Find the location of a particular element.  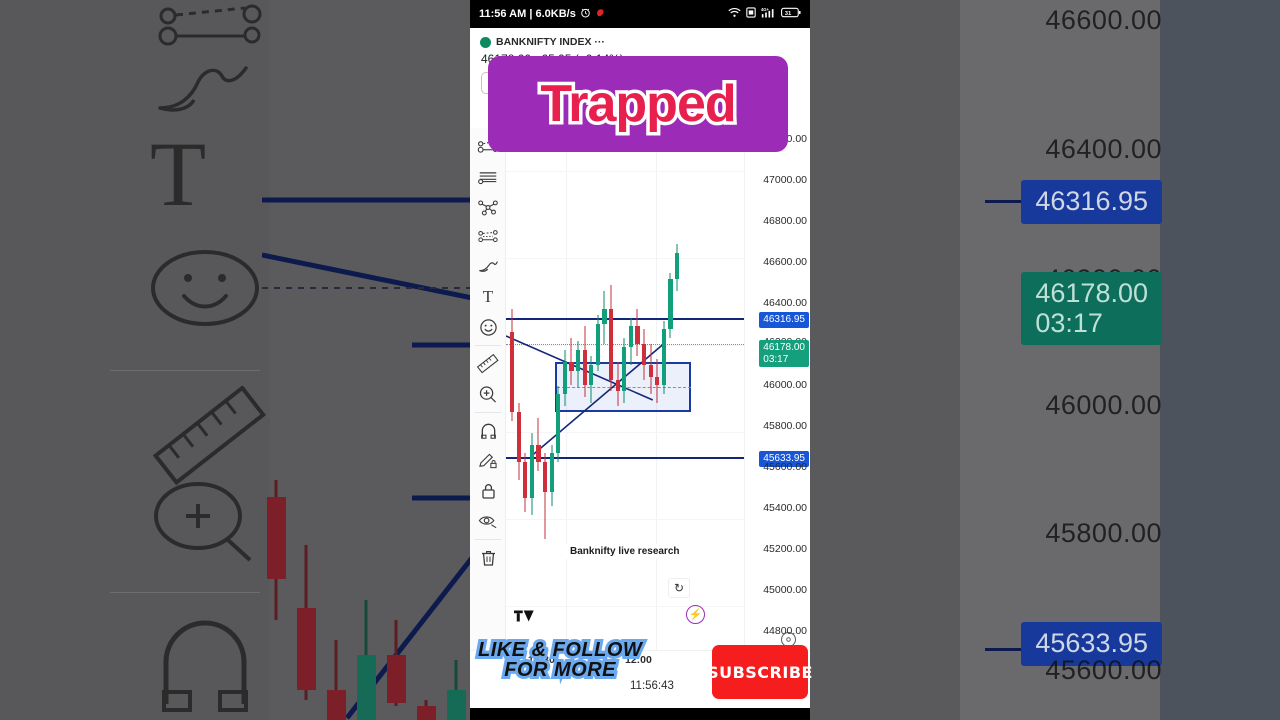

tradingview-logo is located at coordinates (525, 618).